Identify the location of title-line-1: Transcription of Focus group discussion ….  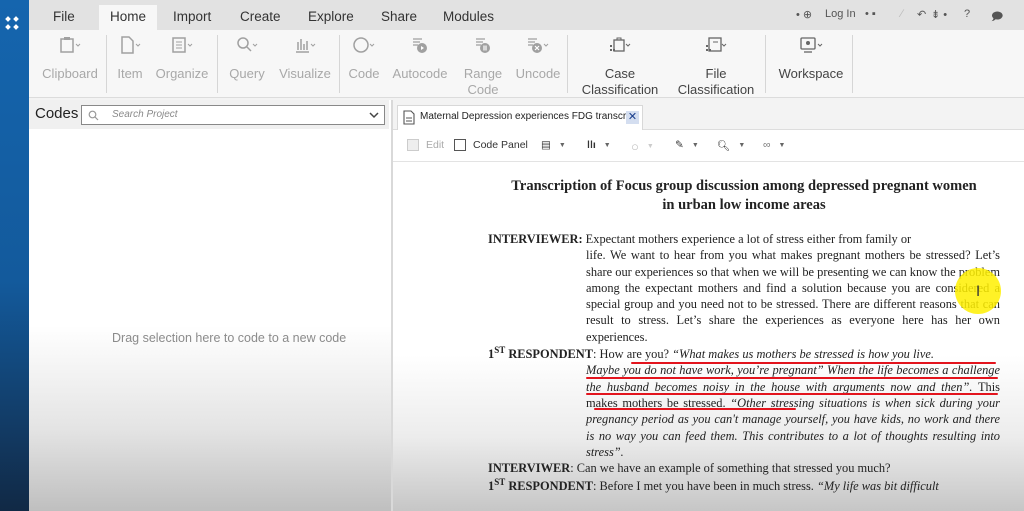
(744, 186).